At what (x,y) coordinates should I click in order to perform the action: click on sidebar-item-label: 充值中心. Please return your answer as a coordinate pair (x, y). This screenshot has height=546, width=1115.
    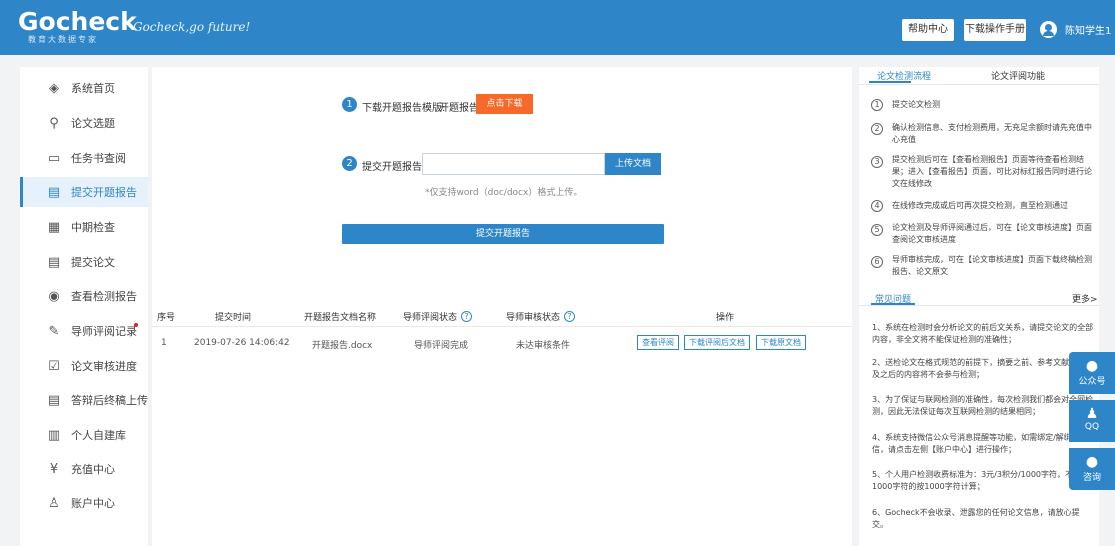
    Looking at the image, I should click on (93, 469).